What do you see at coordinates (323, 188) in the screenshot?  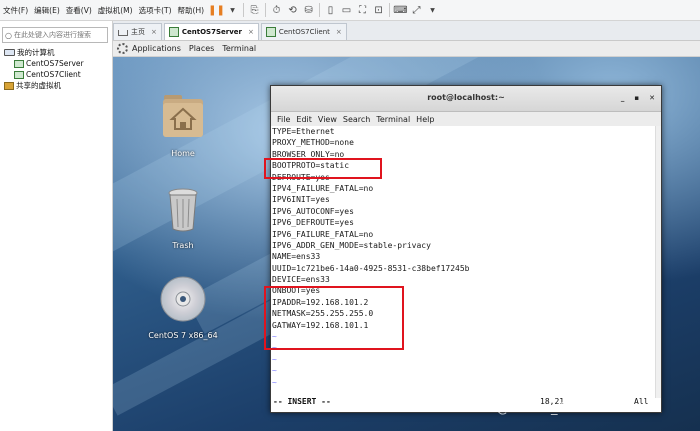 I see `config-line: IPV4_FAILURE_FATAL=no` at bounding box center [323, 188].